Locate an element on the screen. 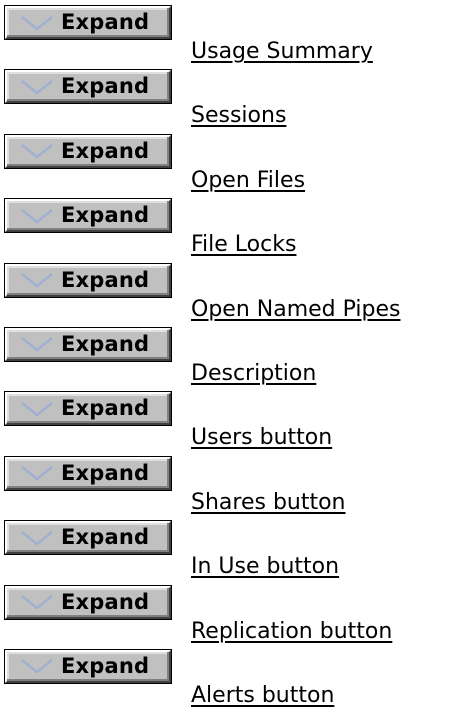  list-item: Expand Replication button is located at coordinates (227, 617).